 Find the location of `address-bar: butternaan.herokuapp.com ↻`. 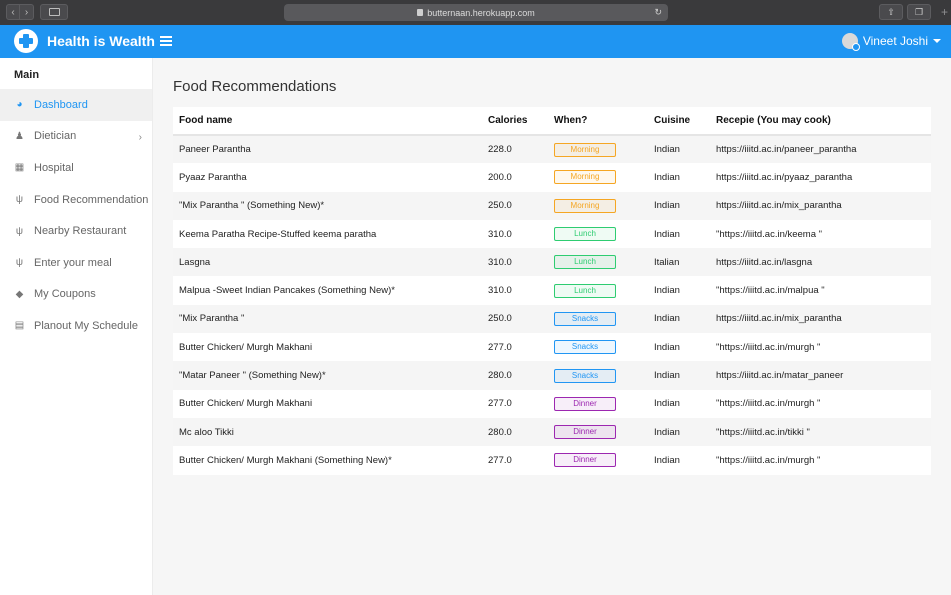

address-bar: butternaan.herokuapp.com ↻ is located at coordinates (476, 12).